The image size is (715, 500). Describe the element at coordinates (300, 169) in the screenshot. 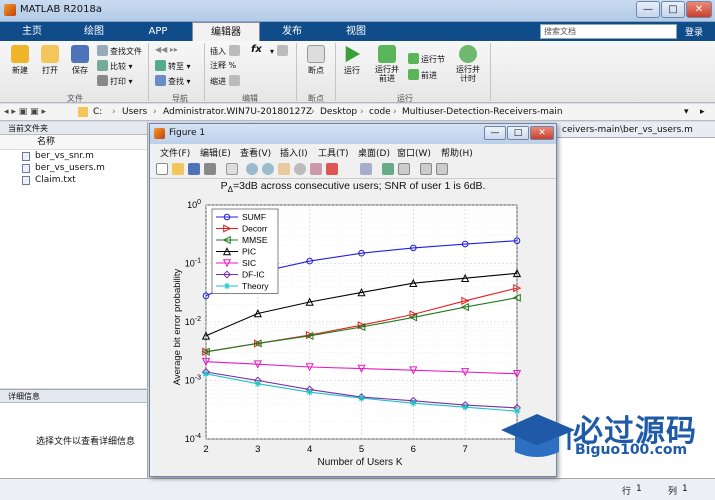

I see `rotate-icon` at that location.